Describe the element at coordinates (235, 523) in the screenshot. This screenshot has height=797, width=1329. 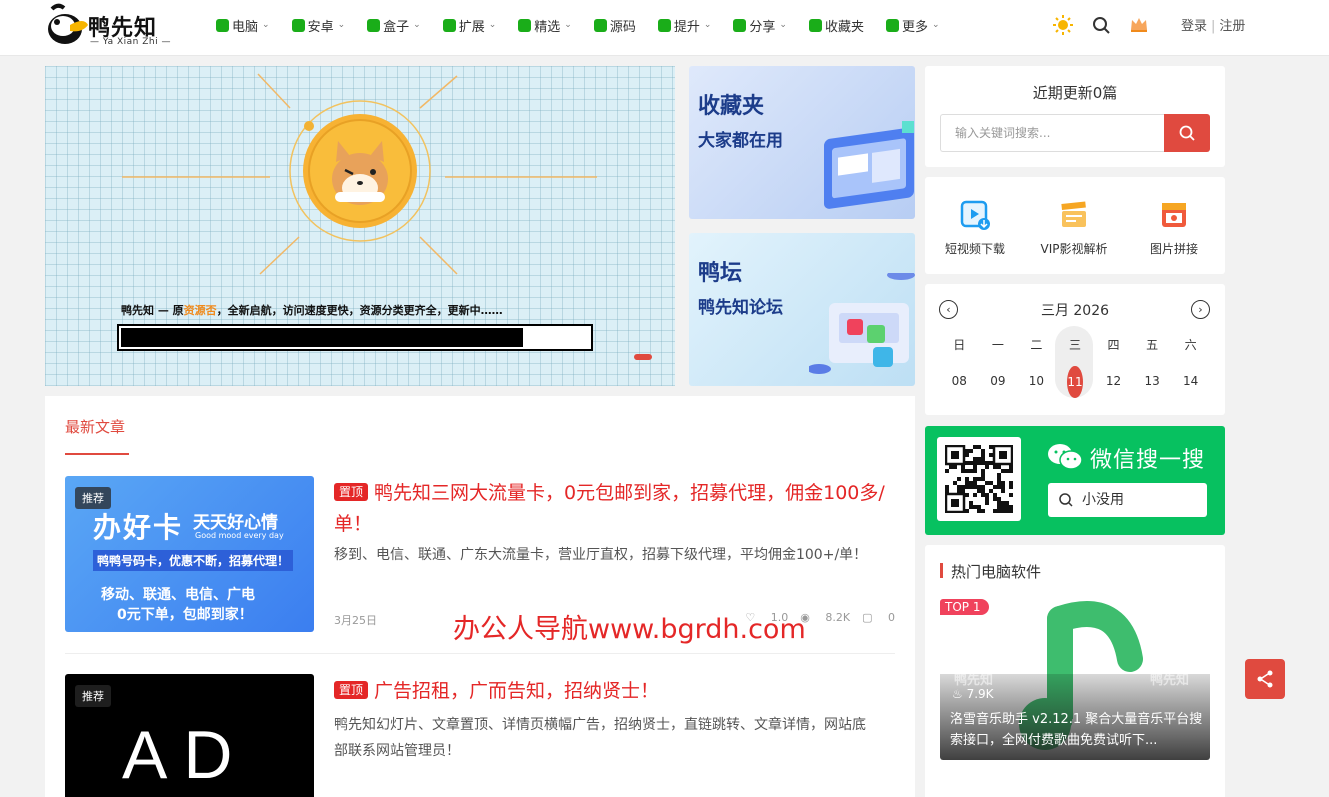
I see `thumb-sub-text: 天天好心情` at that location.